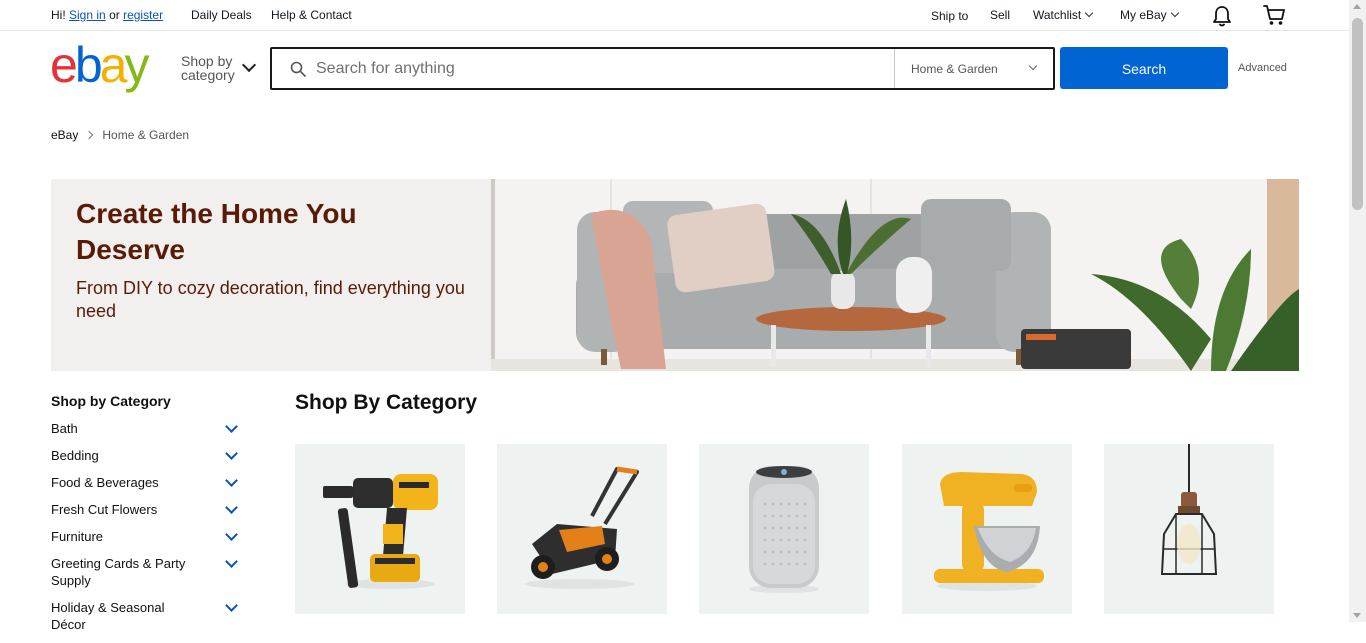 Image resolution: width=1366 pixels, height=643 pixels. What do you see at coordinates (216, 231) in the screenshot?
I see `hero-title: Create the Home You Deserve` at bounding box center [216, 231].